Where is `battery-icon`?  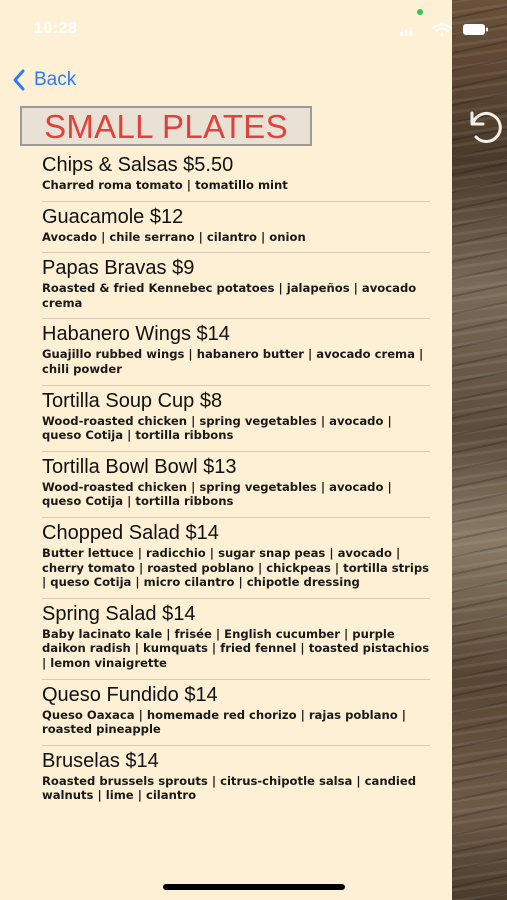 battery-icon is located at coordinates (475, 29).